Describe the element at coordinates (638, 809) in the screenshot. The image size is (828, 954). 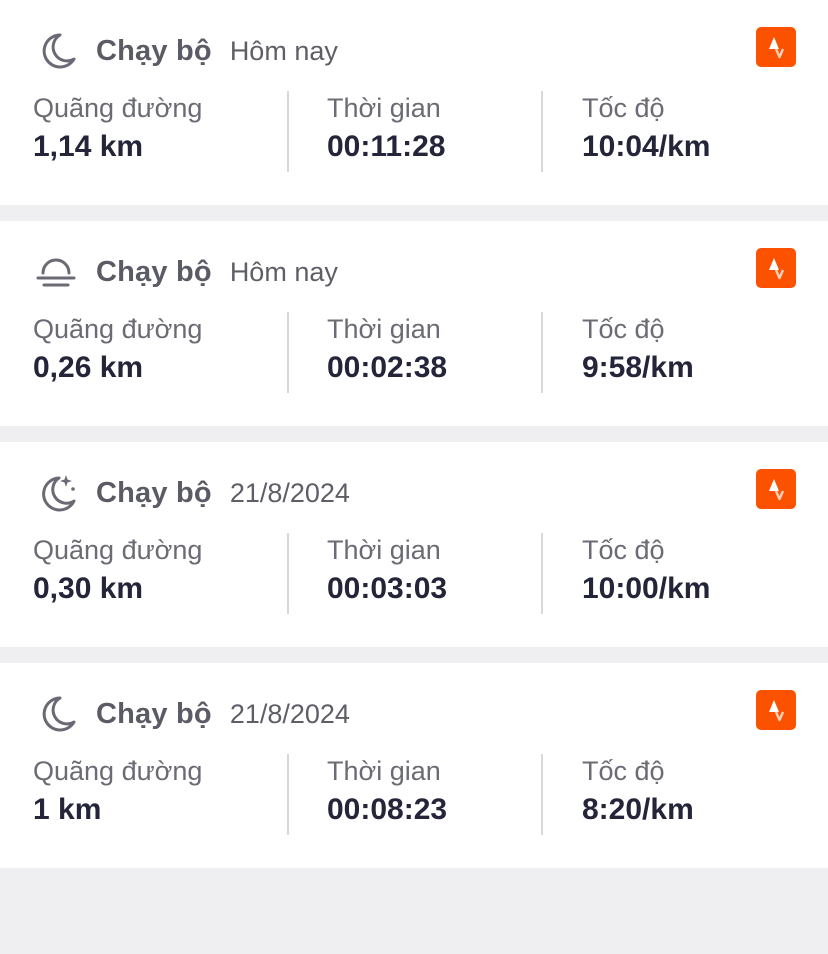
I see `metric-value: 8:20/km` at that location.